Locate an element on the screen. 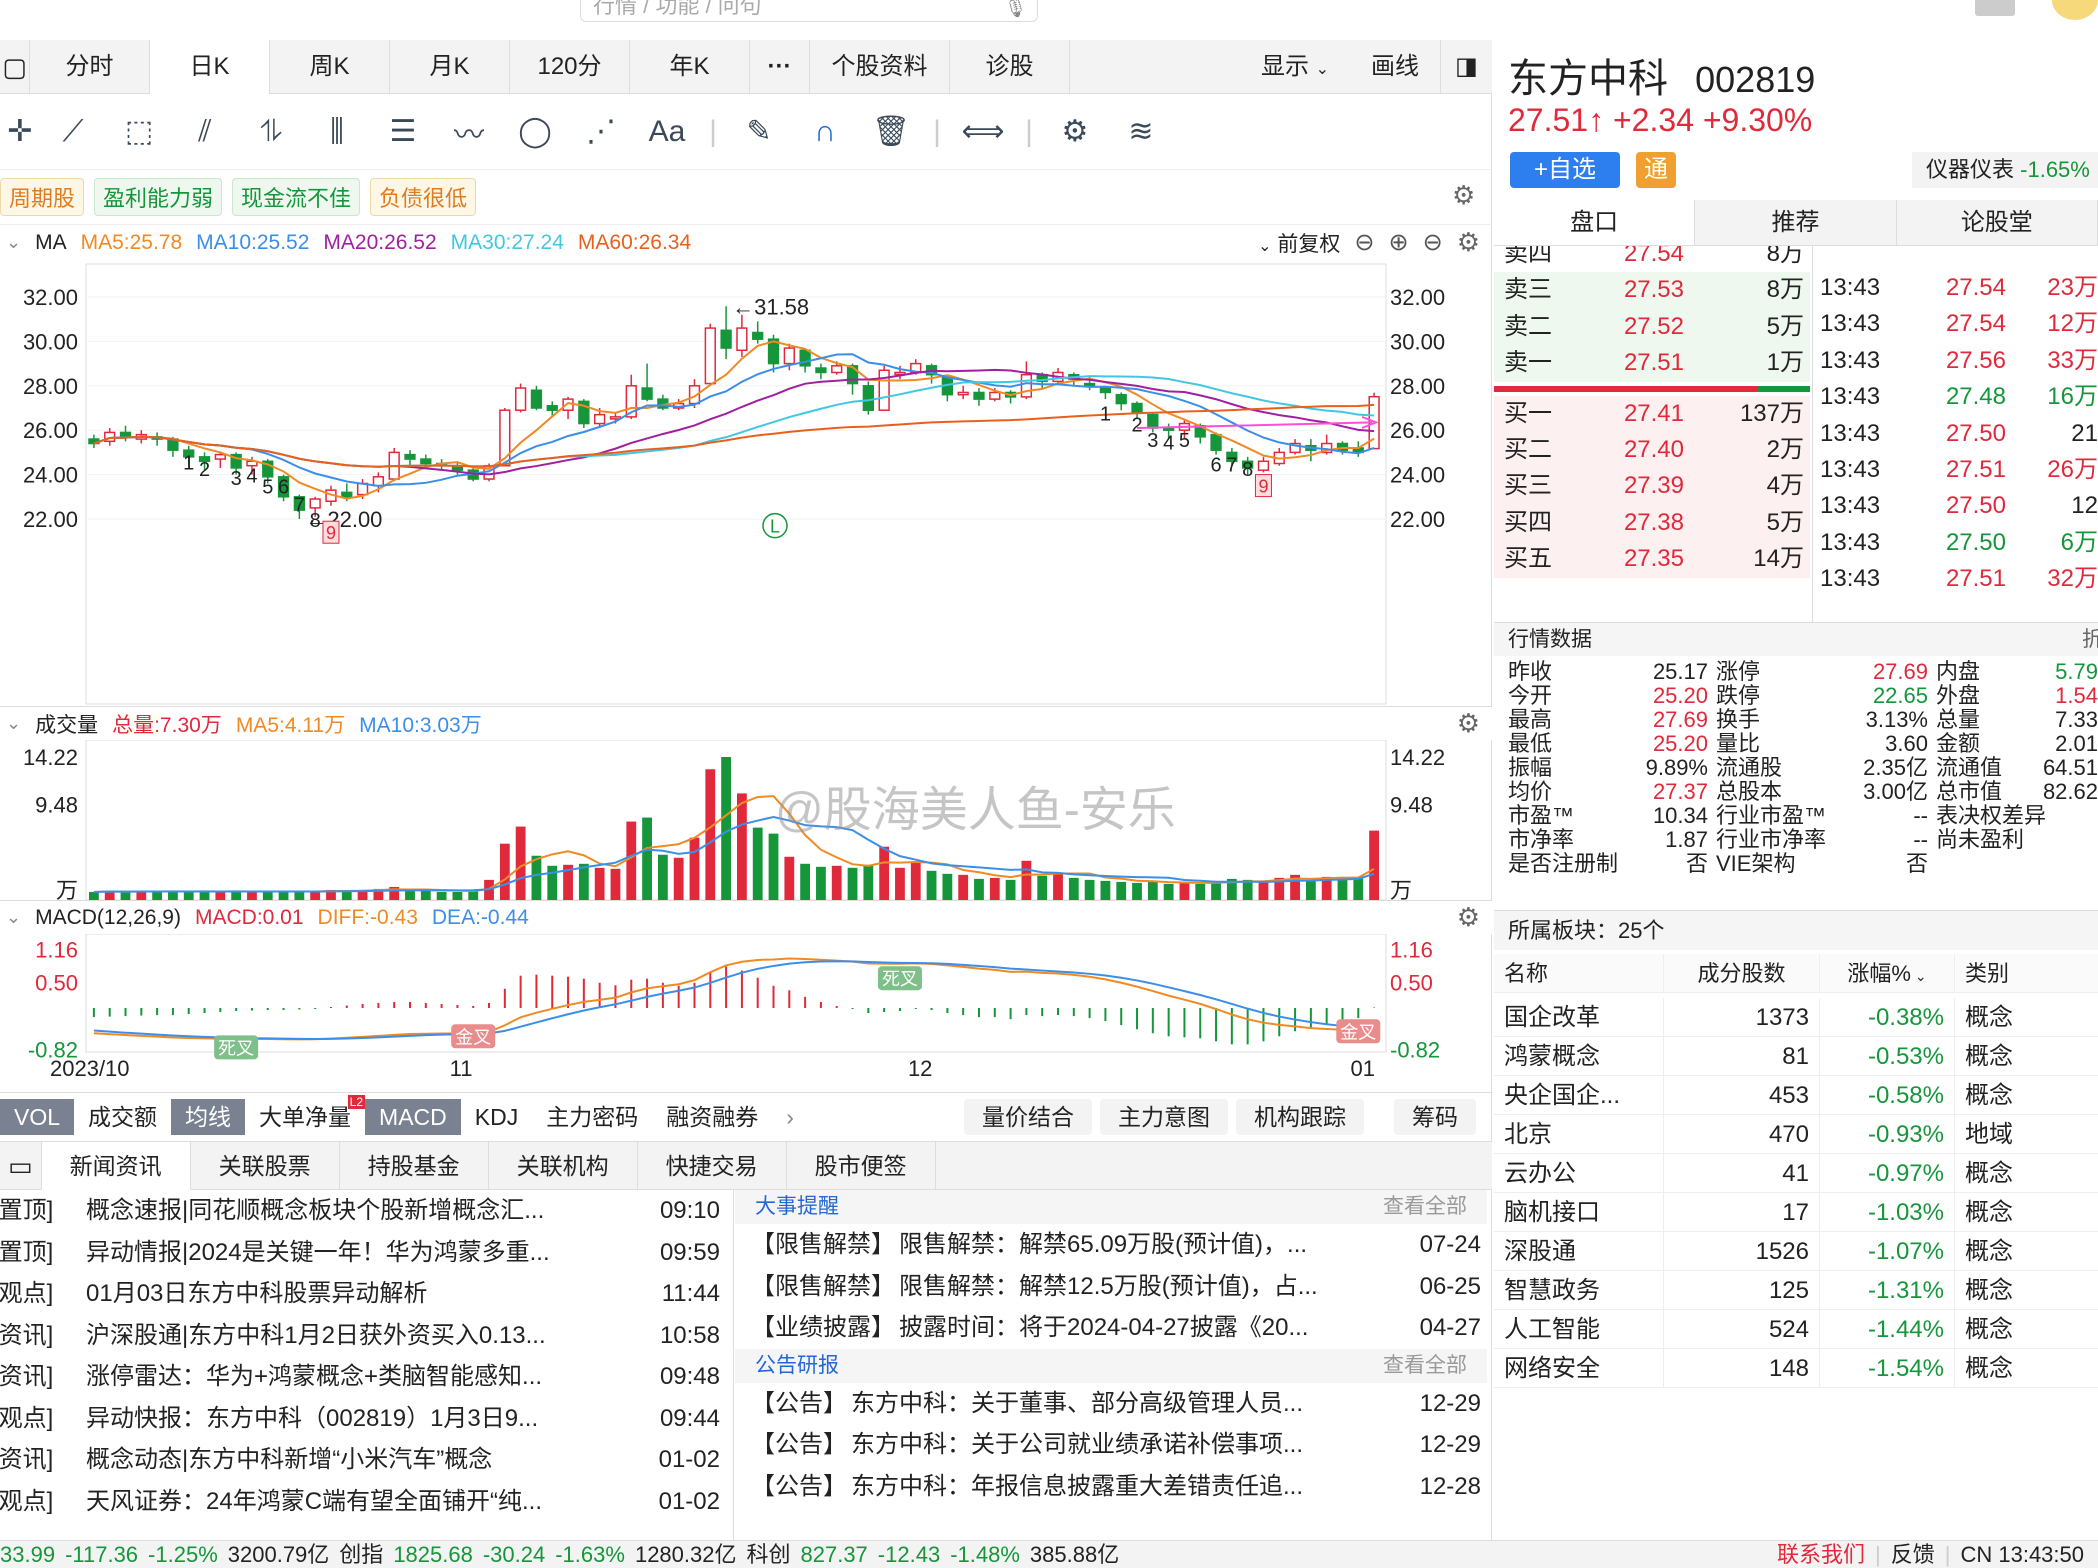  tab-120min: 120分 is located at coordinates (570, 67).